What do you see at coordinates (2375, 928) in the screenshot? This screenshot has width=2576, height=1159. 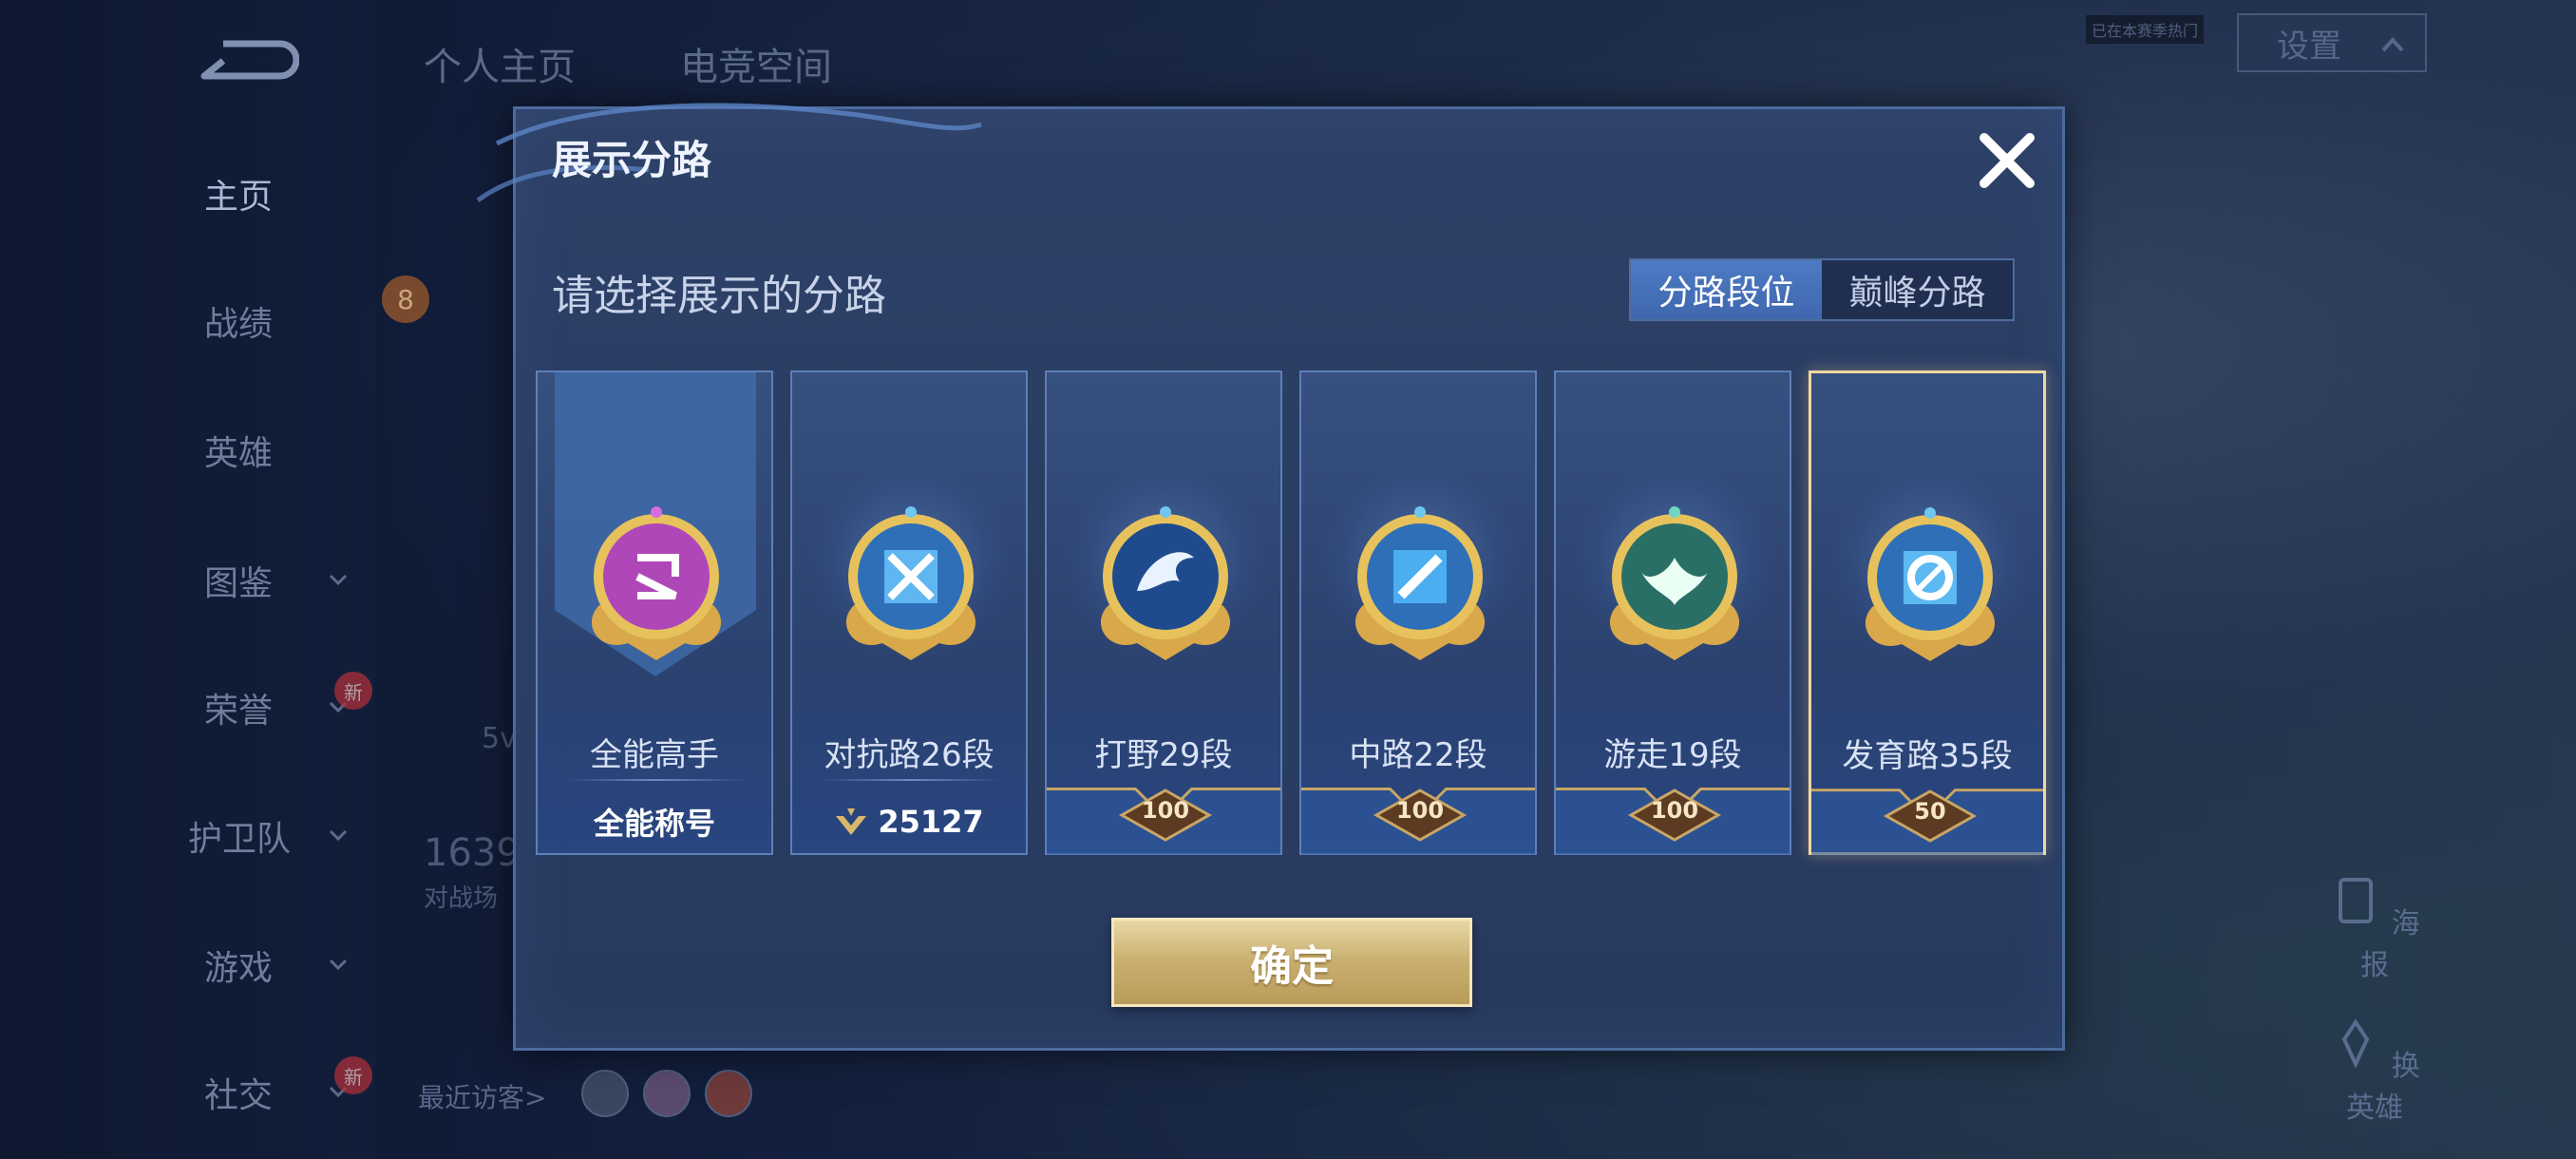 I see `poster-button: 海报` at bounding box center [2375, 928].